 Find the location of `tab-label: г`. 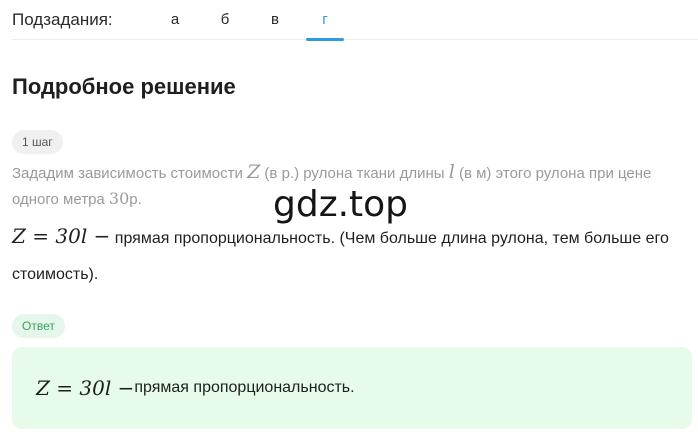

tab-label: г is located at coordinates (325, 19).